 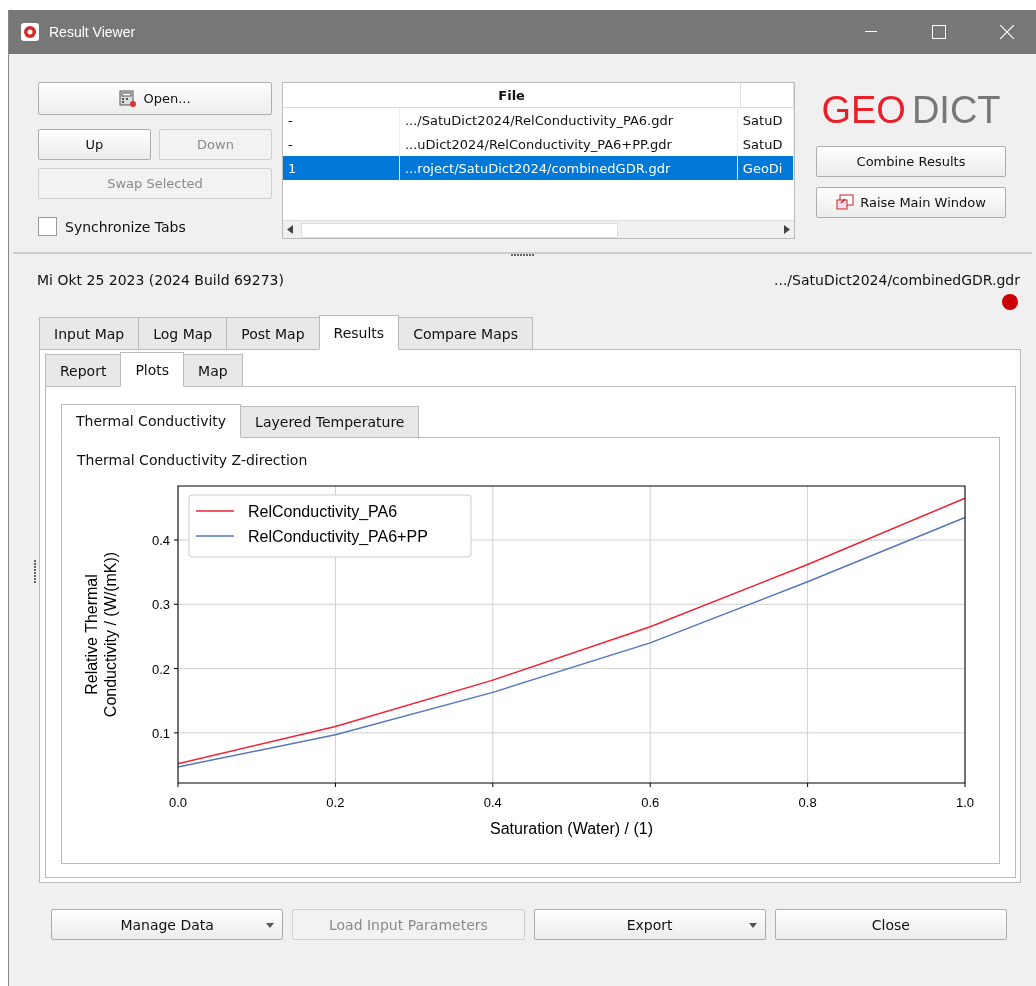 What do you see at coordinates (160, 605) in the screenshot?
I see `y-tick-label: 0.3` at bounding box center [160, 605].